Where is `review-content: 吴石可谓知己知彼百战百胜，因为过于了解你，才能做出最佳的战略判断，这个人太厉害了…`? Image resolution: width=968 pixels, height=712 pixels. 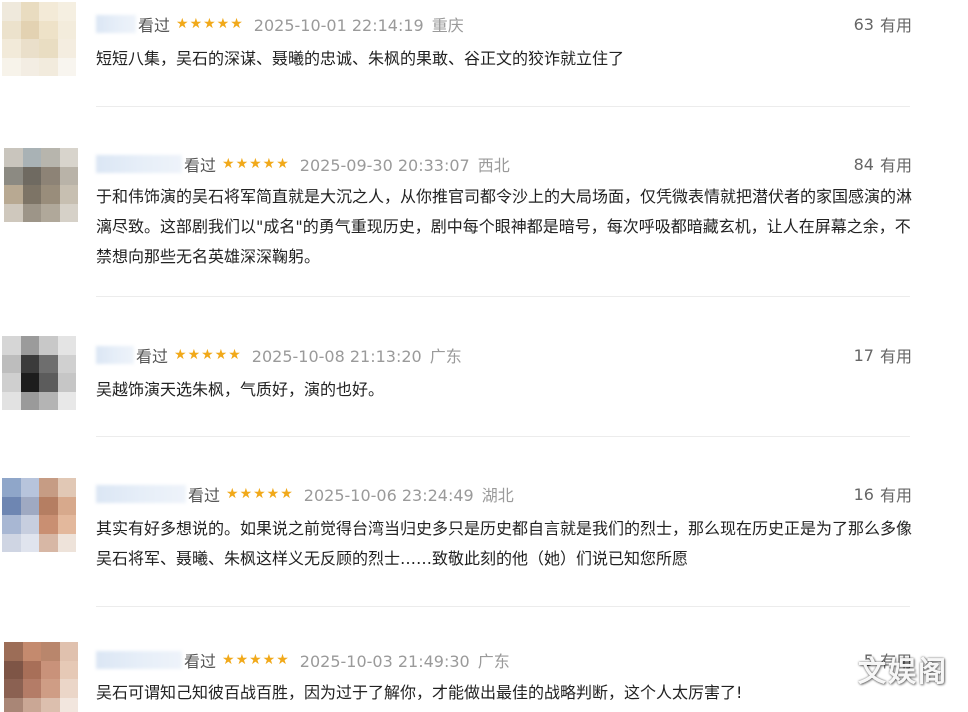 review-content: 吴石可谓知己知彼百战百胜，因为过于了解你，才能做出最佳的战略判断，这个人太厉害了… is located at coordinates (419, 692).